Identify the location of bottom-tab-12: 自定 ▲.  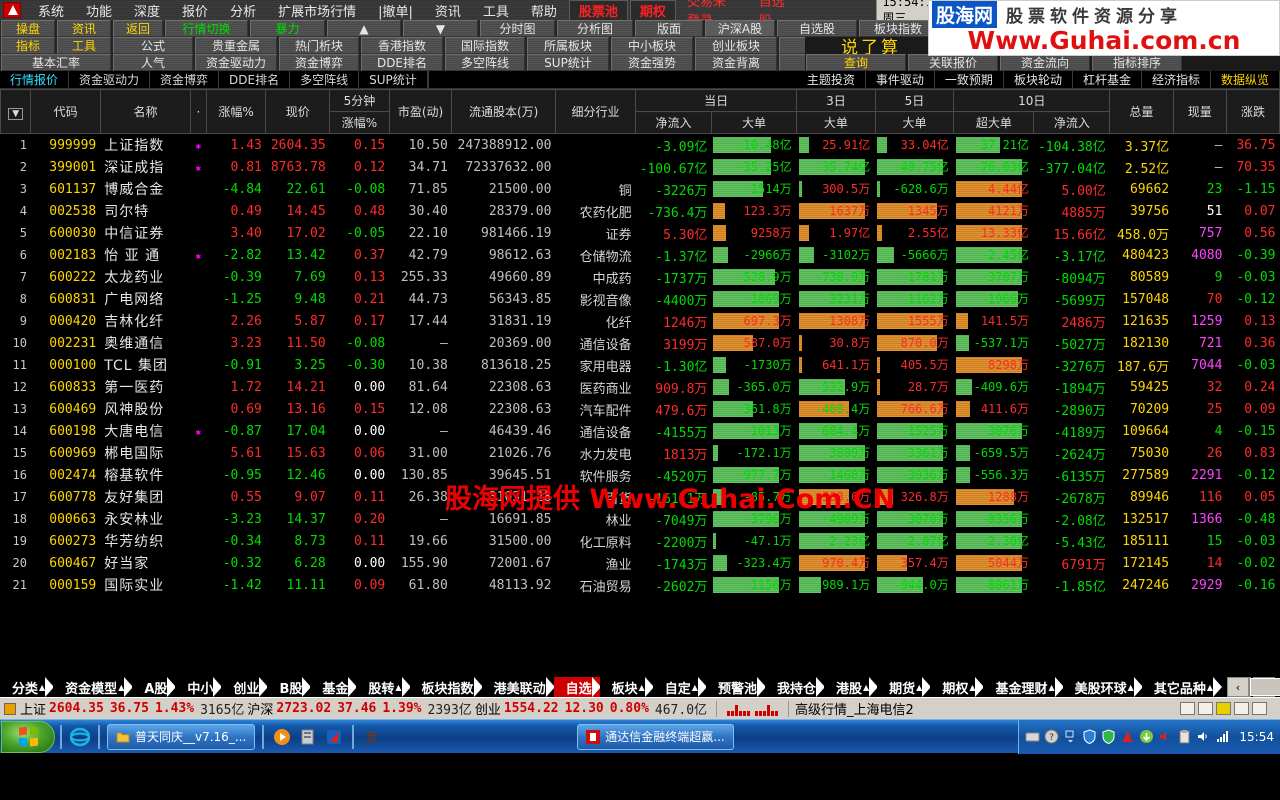
(680, 687).